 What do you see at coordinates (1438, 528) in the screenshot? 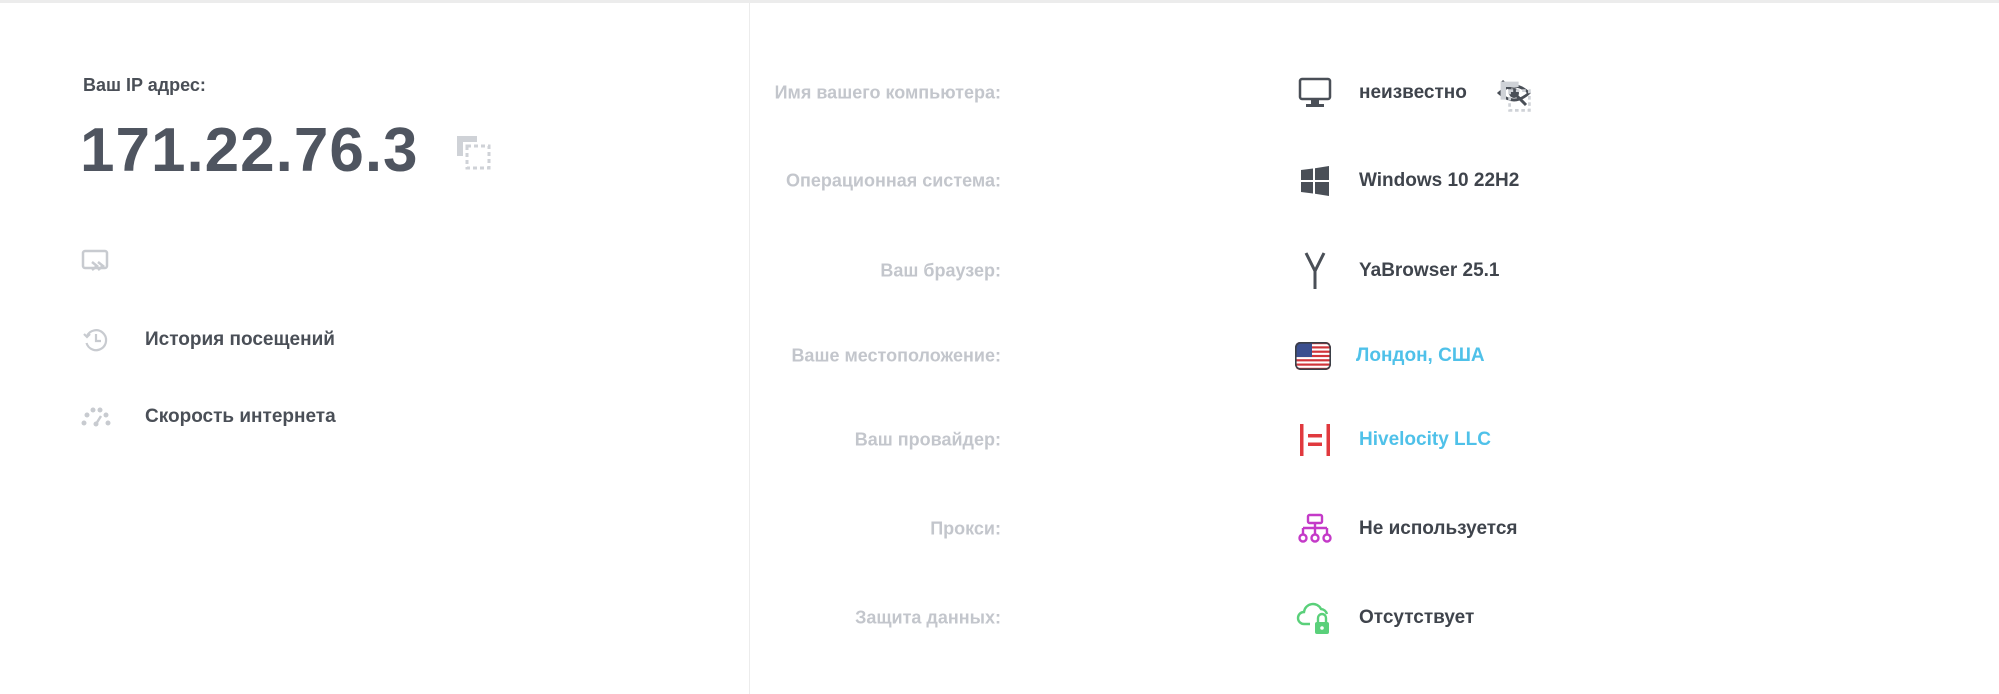
I see `info-value: Не используется` at bounding box center [1438, 528].